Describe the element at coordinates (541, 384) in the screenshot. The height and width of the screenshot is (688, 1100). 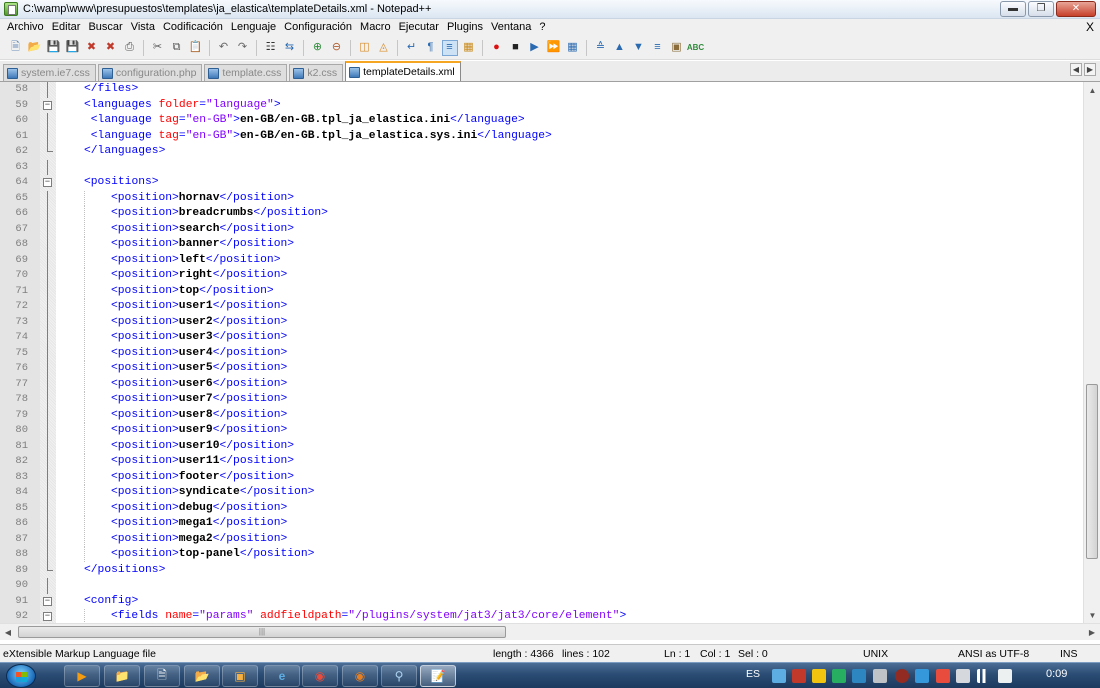
I see `code-line: 77 <position>user6</position>` at that location.